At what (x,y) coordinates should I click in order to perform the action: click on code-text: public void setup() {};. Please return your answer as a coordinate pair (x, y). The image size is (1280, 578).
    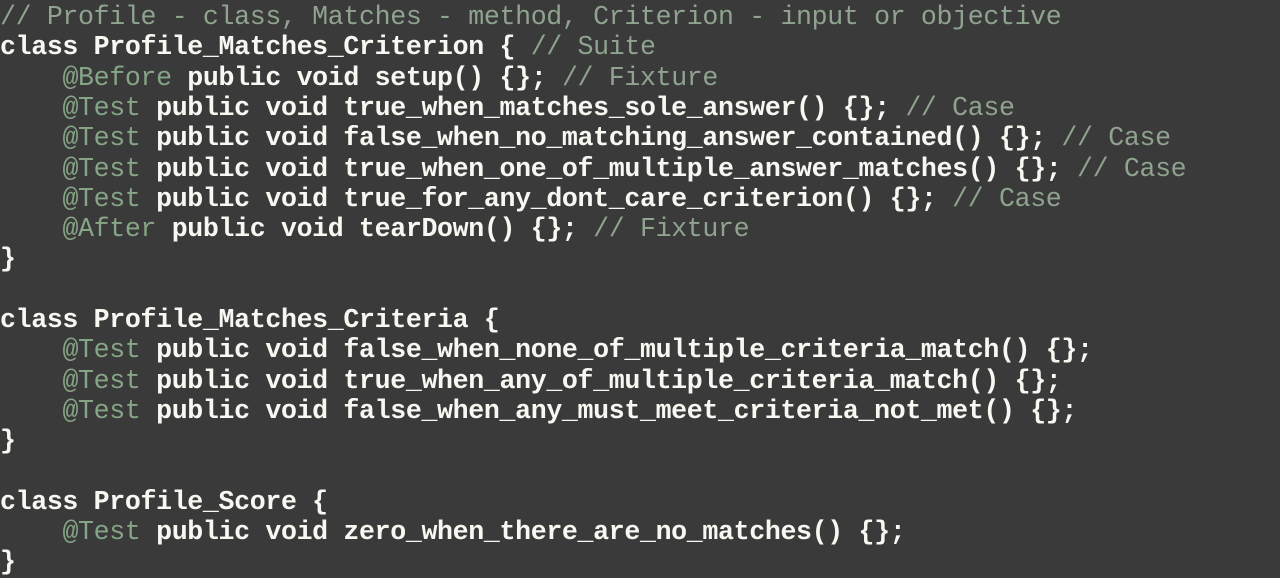
    Looking at the image, I should click on (366, 77).